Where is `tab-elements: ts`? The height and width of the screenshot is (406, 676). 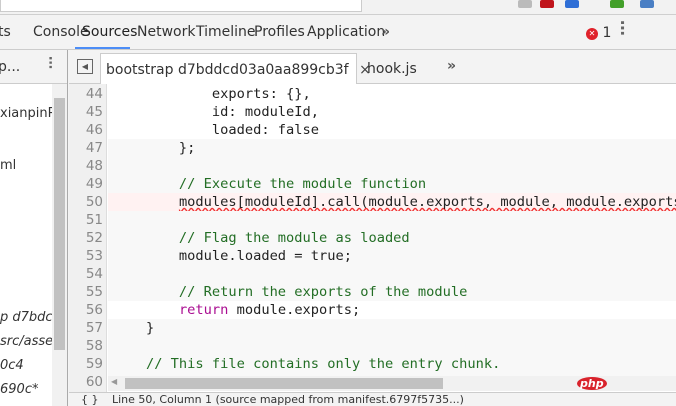
tab-elements: ts is located at coordinates (5, 32).